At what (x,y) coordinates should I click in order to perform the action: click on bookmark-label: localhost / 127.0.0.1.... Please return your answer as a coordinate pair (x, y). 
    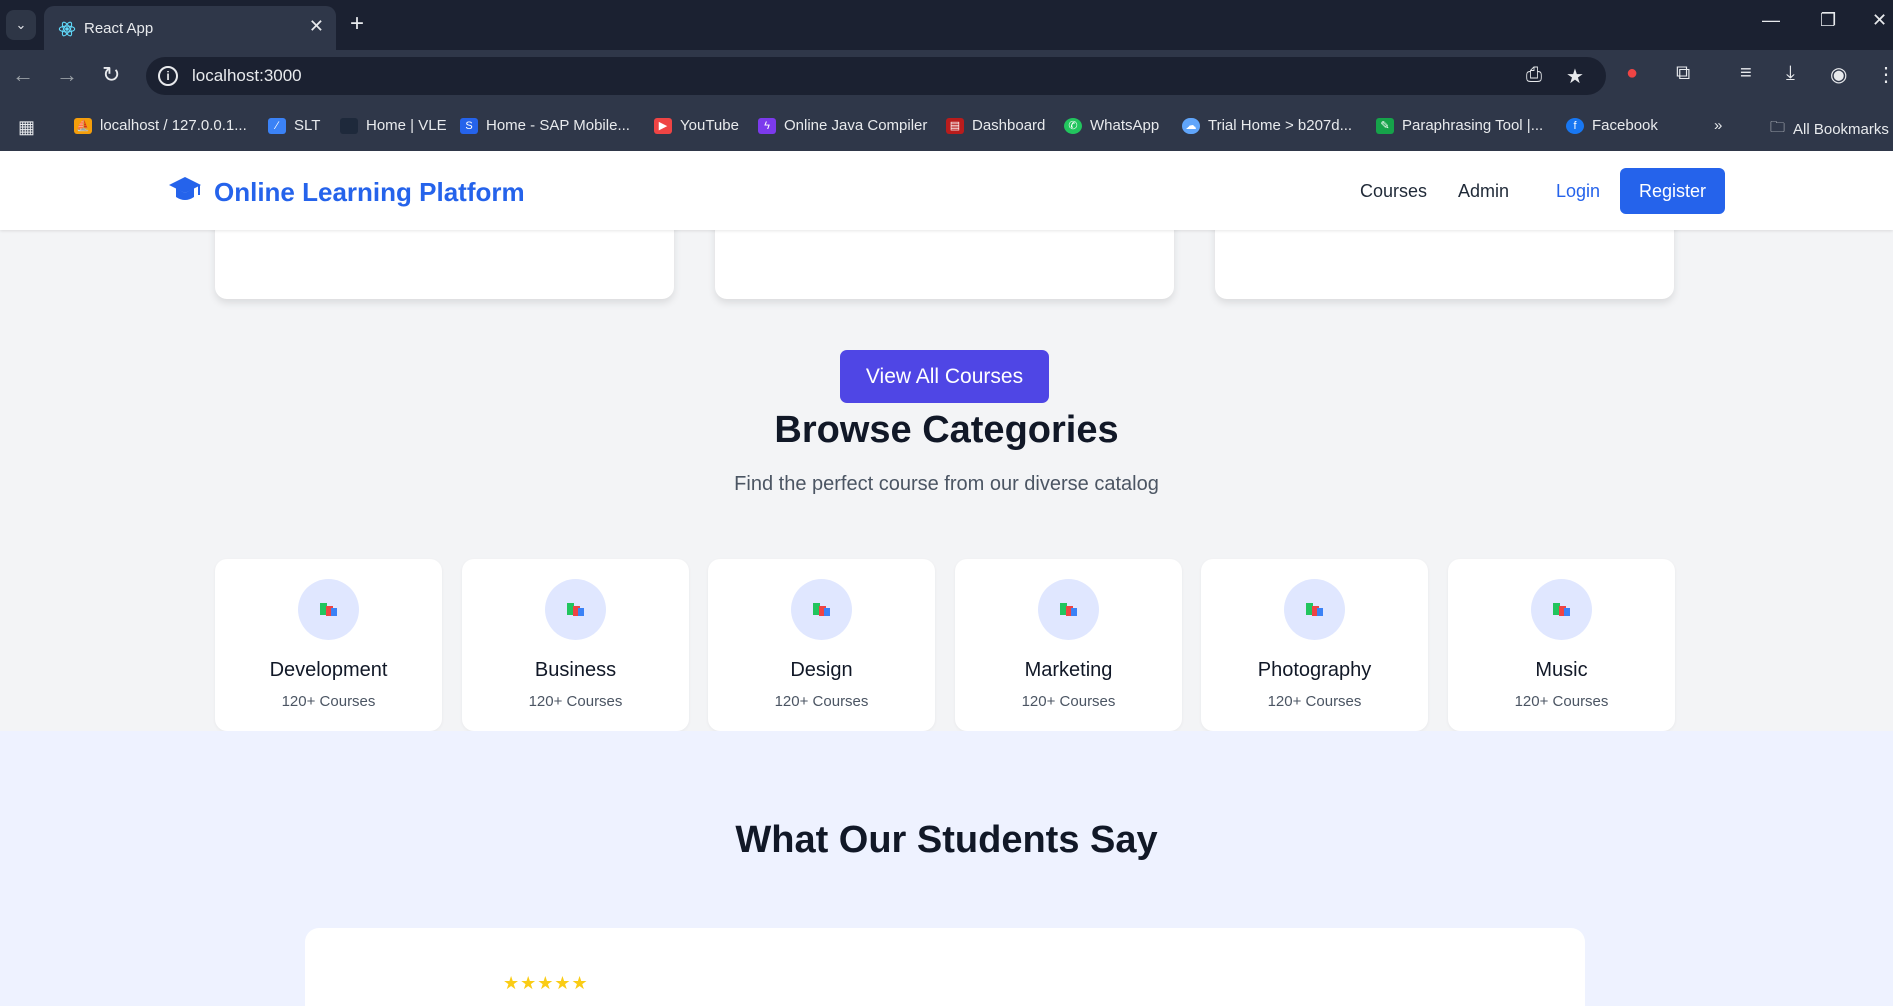
    Looking at the image, I should click on (173, 125).